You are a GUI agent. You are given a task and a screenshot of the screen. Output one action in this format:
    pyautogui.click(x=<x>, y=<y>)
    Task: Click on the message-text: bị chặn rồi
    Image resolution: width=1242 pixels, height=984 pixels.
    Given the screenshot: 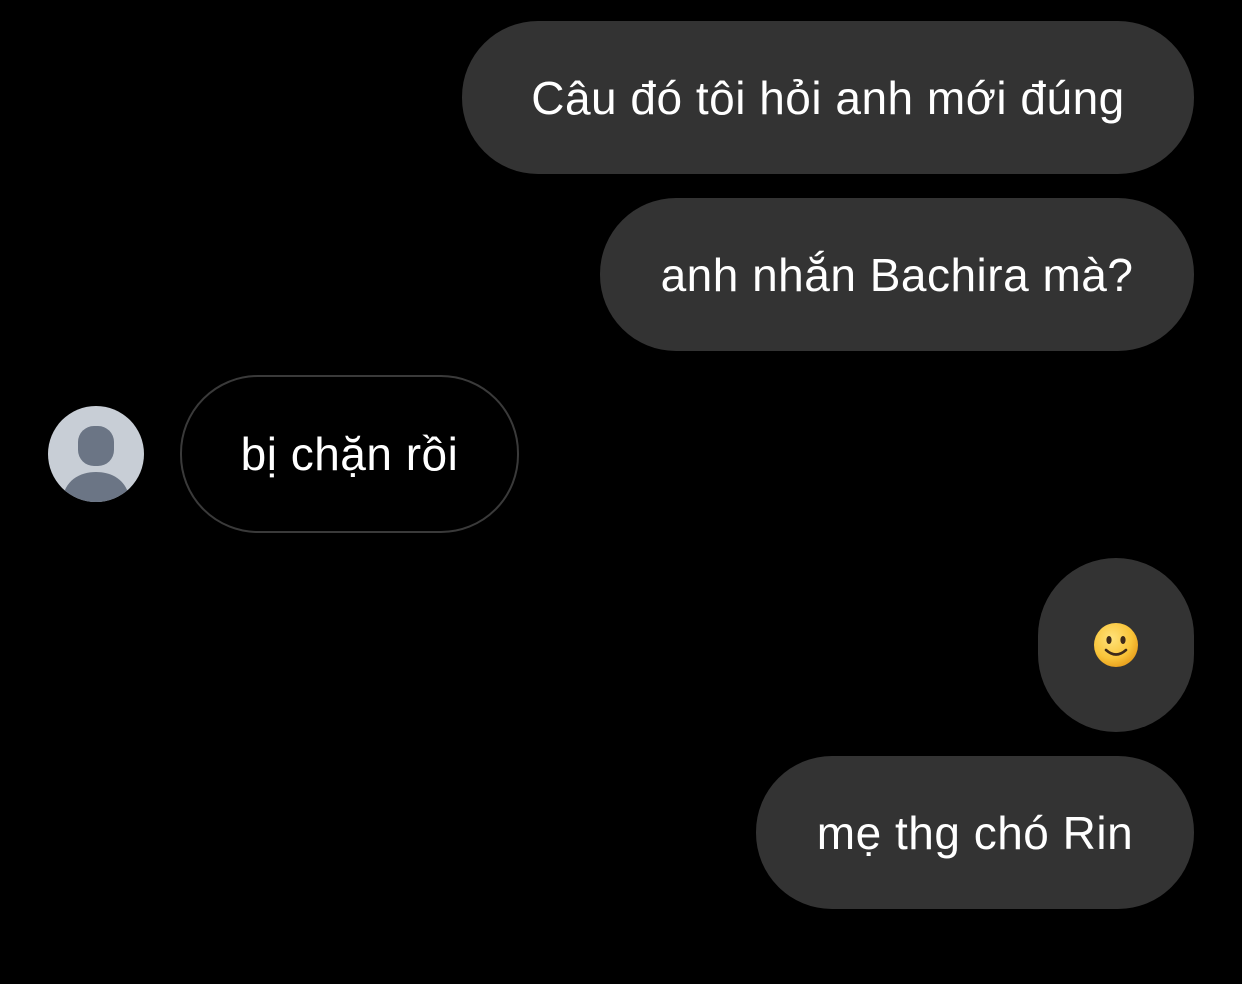 What is the action you would take?
    pyautogui.click(x=349, y=454)
    